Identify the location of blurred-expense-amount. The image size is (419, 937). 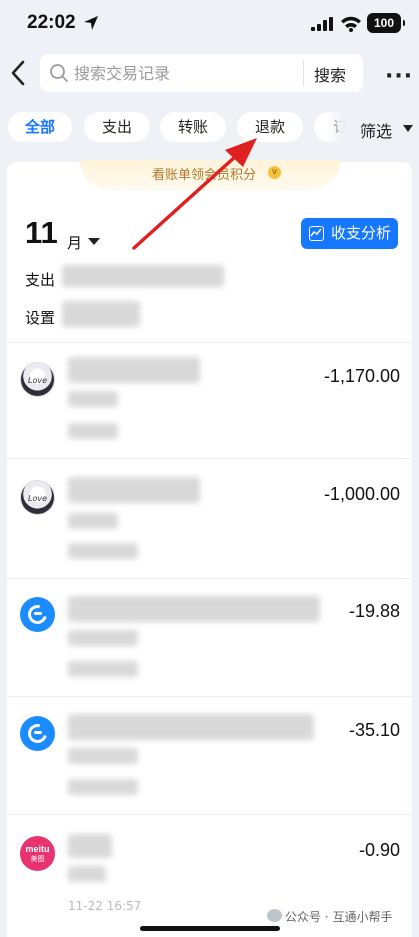
(143, 276).